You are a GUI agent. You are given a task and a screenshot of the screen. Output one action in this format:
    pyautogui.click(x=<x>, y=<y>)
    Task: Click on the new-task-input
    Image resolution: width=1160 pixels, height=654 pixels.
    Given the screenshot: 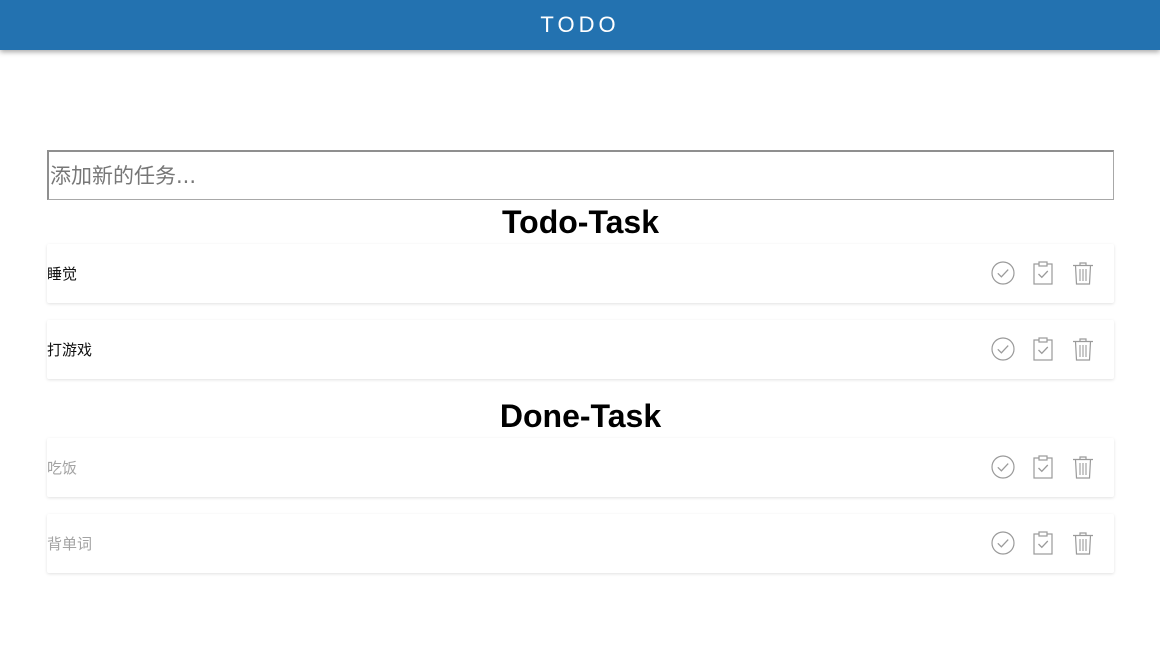 What is the action you would take?
    pyautogui.click(x=580, y=175)
    